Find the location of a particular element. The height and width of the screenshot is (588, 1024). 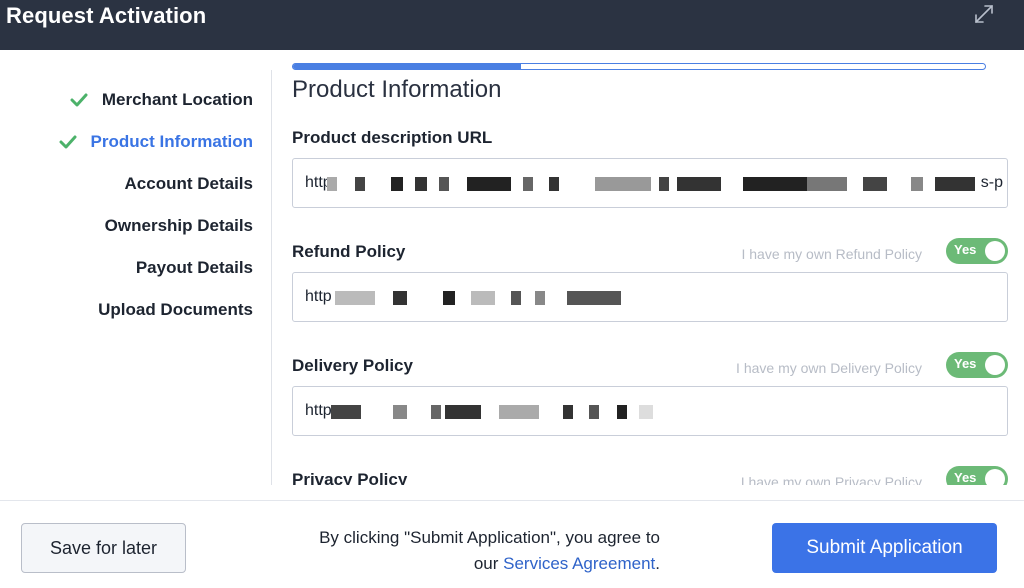

refund-policy-toggle: Yes is located at coordinates (977, 251).